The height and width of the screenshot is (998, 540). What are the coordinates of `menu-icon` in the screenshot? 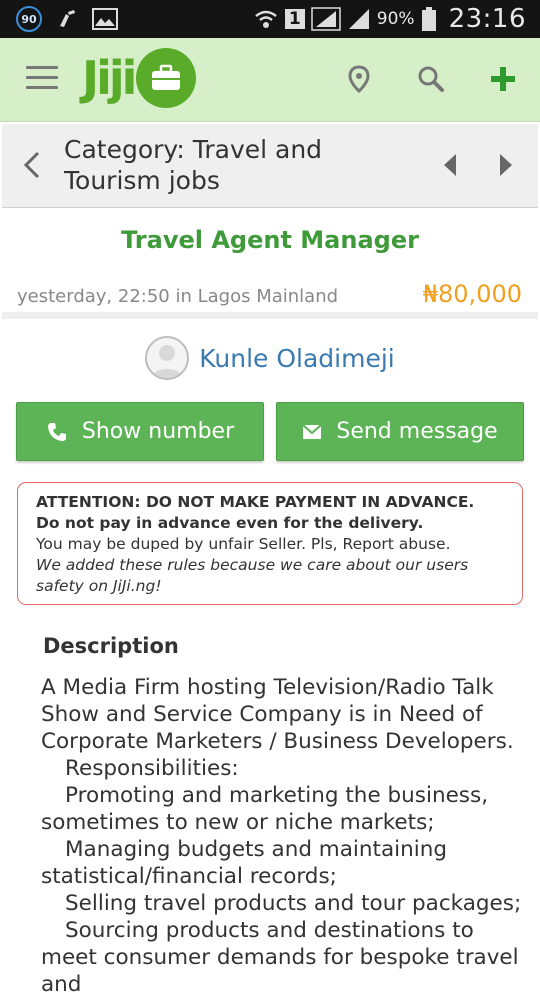 It's located at (42, 80).